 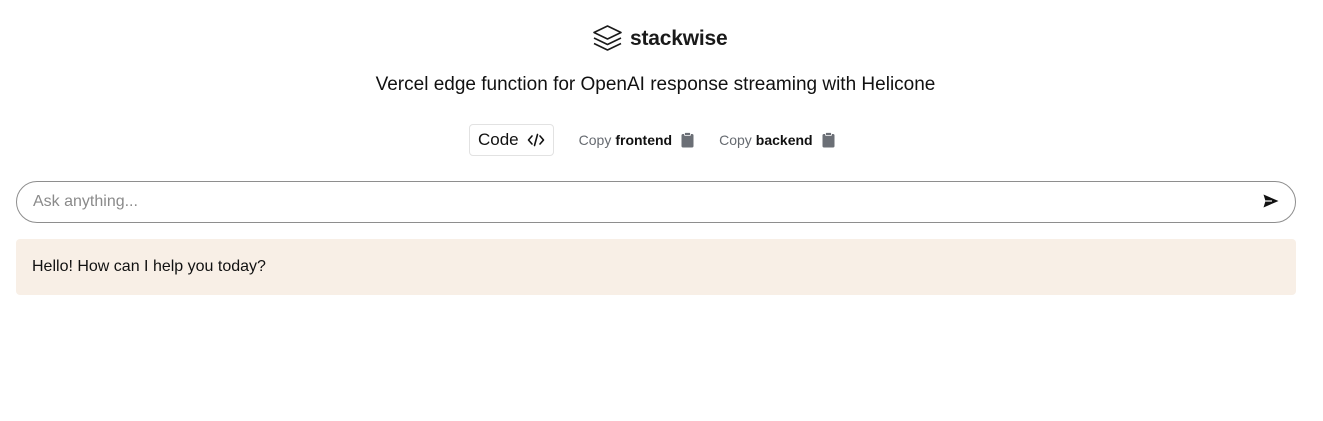 I want to click on copy-backend-prefix: Copy, so click(x=735, y=140).